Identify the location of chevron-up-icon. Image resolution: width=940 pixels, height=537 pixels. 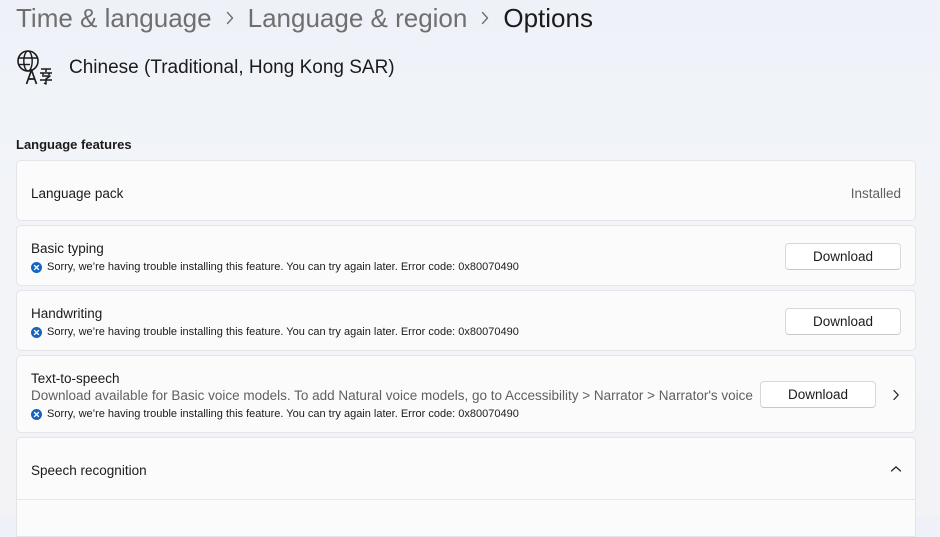
(896, 469).